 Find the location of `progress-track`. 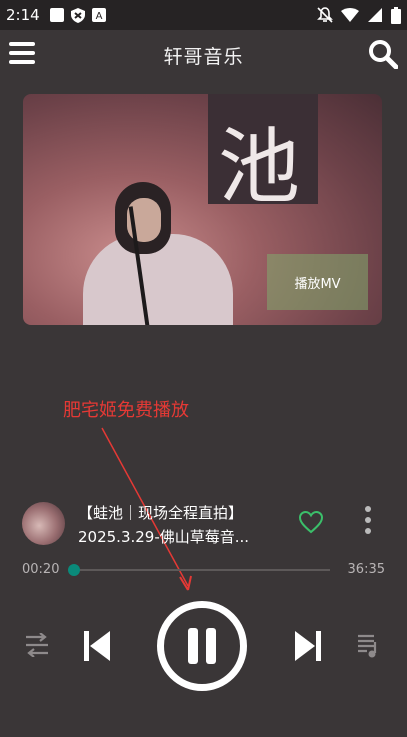

progress-track is located at coordinates (199, 570).